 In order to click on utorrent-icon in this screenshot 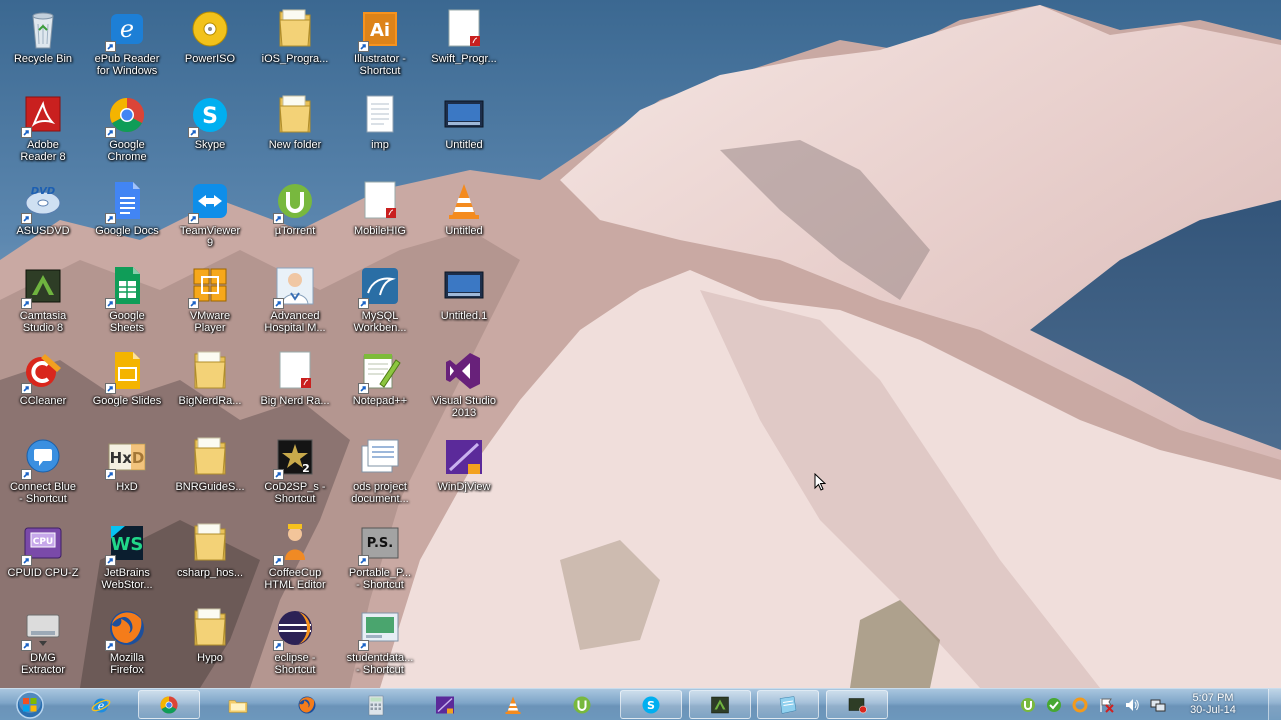, I will do `click(295, 201)`.